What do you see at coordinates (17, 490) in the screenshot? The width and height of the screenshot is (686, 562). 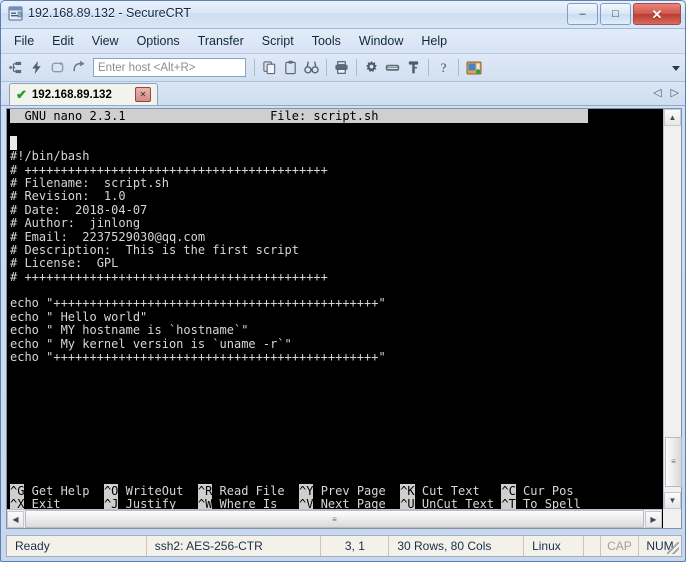 I see `nano-shortcut-key: ^G` at bounding box center [17, 490].